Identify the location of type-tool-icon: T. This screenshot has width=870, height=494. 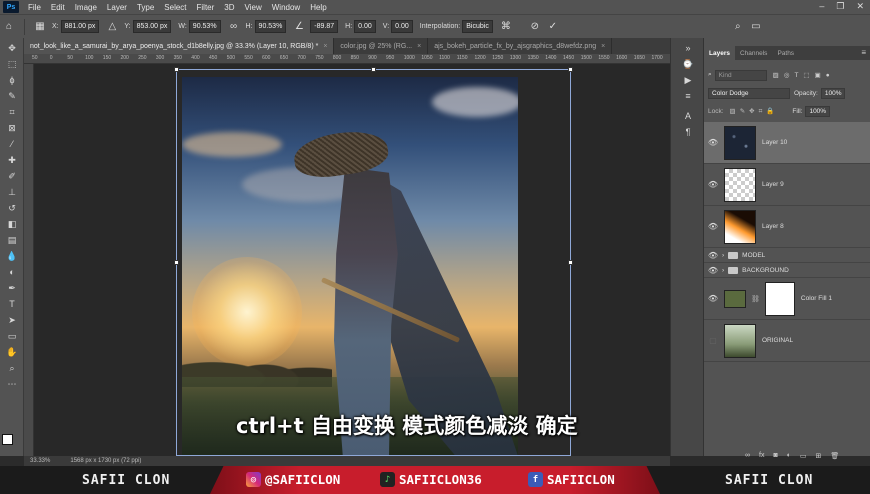
(12, 304).